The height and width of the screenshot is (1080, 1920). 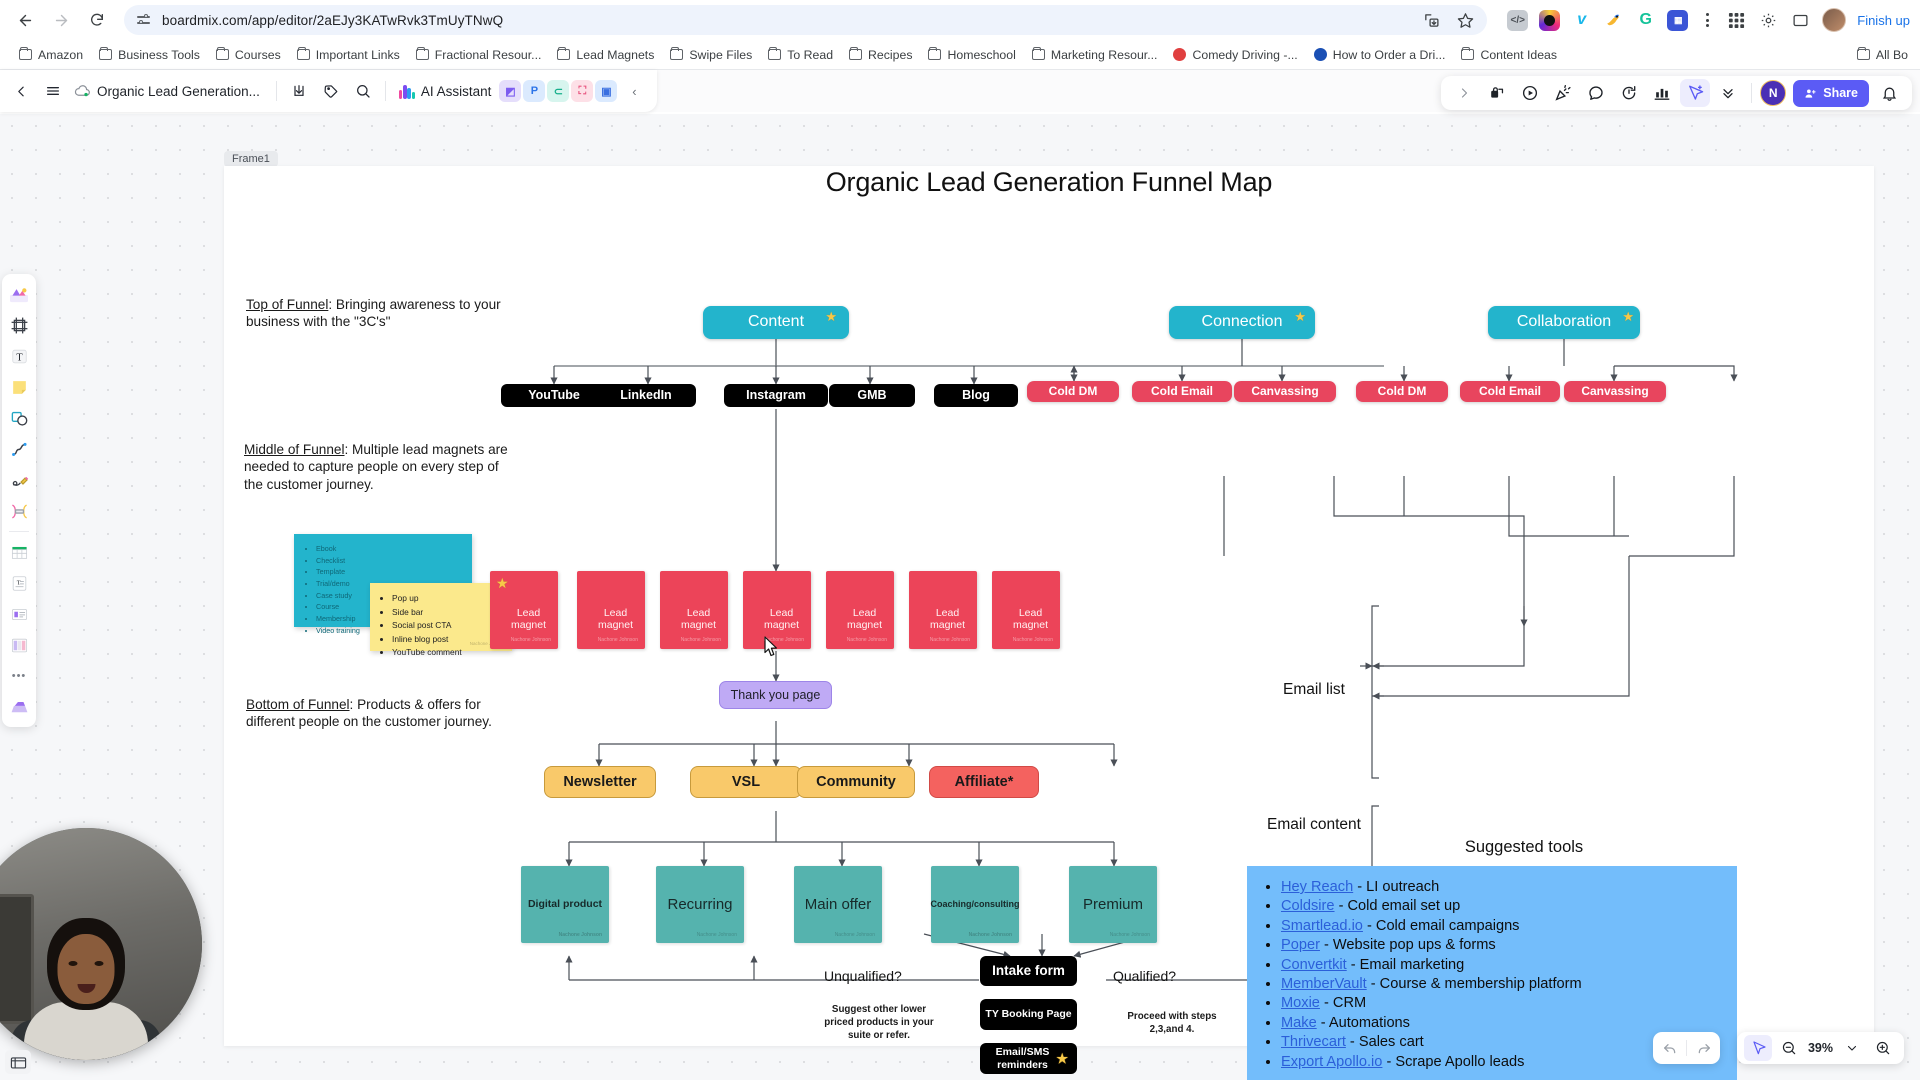 What do you see at coordinates (1300, 1003) in the screenshot?
I see `tool-link: Moxie` at bounding box center [1300, 1003].